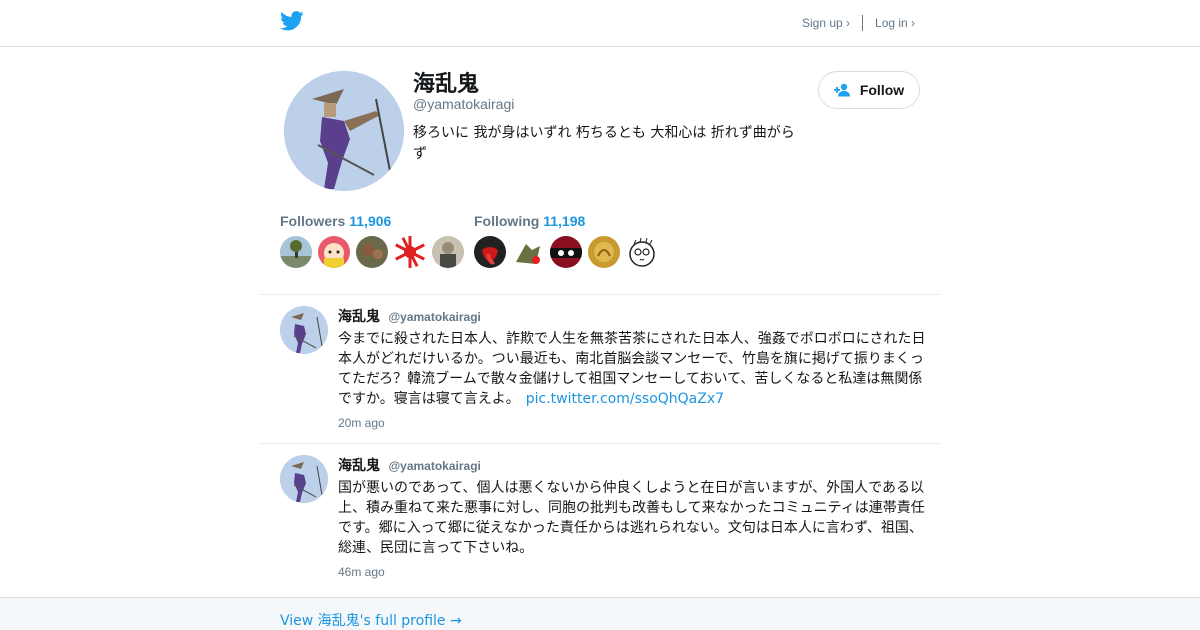 This screenshot has width=1200, height=630. Describe the element at coordinates (841, 90) in the screenshot. I see `add-user-icon` at that location.